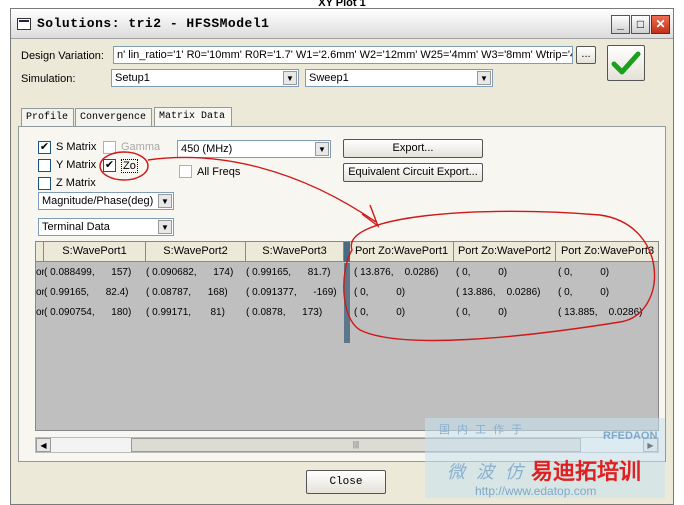 The image size is (684, 505). Describe the element at coordinates (499, 276) in the screenshot. I see `red-loop-zo-columns` at that location.